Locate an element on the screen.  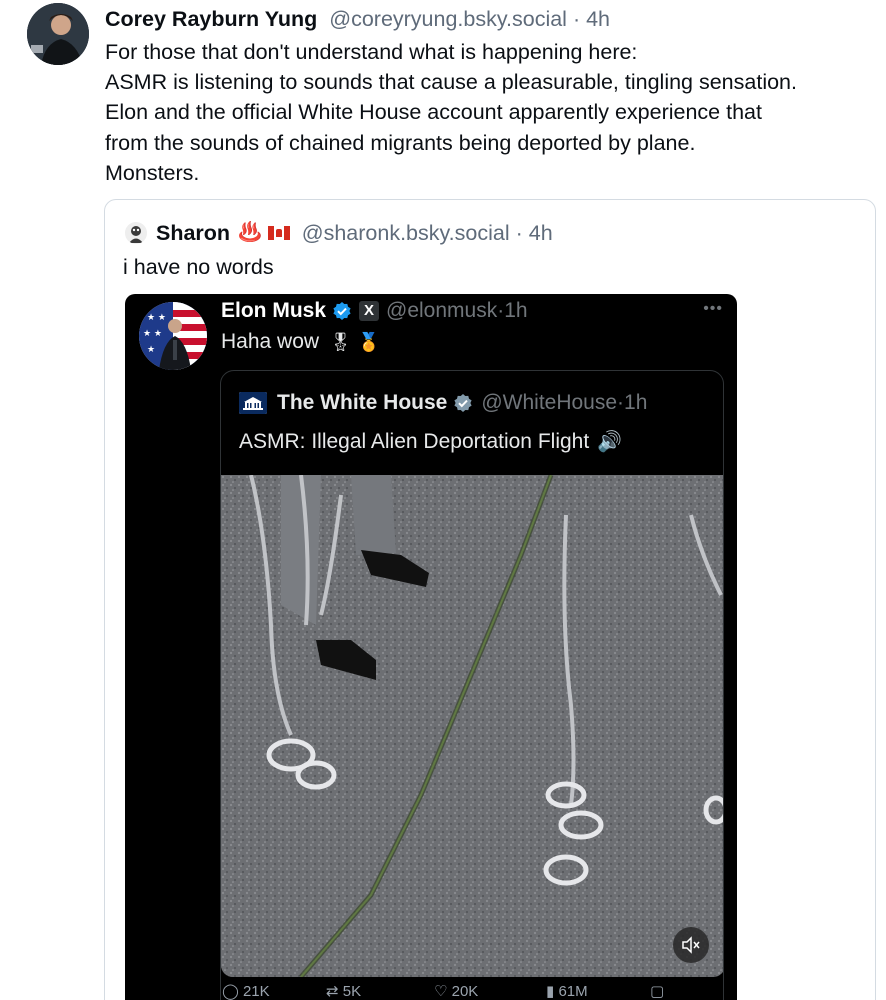
white-house-post-time: ·1h is located at coordinates (632, 402).